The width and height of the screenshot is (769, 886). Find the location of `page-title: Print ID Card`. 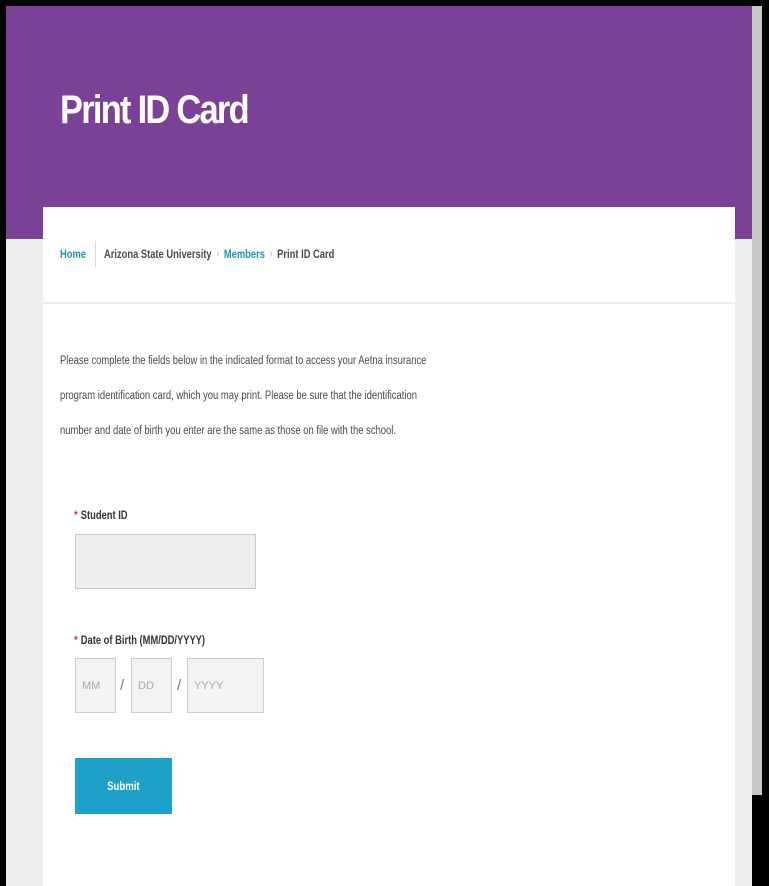

page-title: Print ID Card is located at coordinates (155, 110).